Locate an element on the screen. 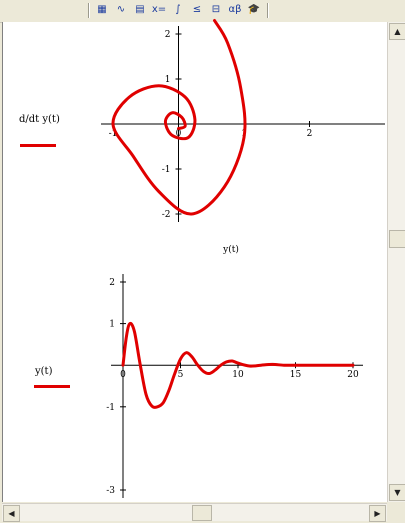  series-line is located at coordinates (179, 117).